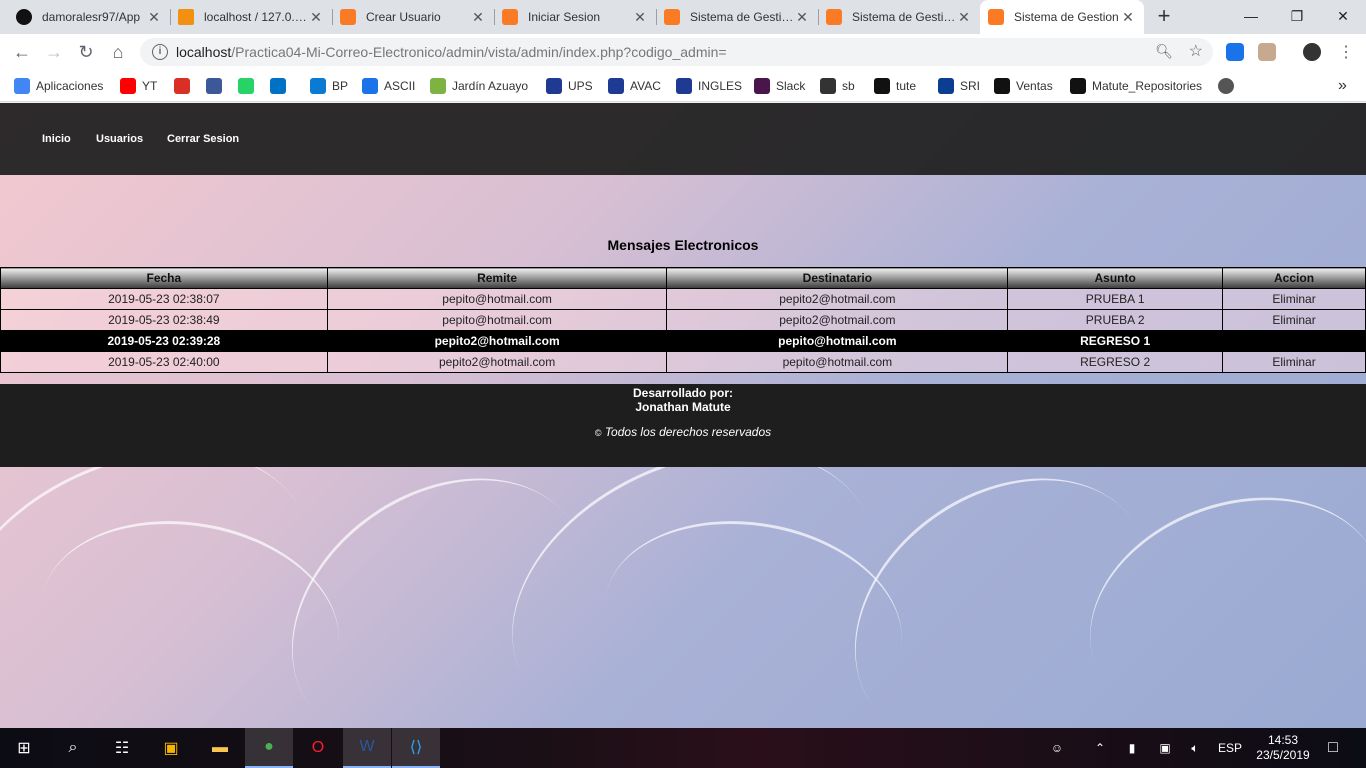  I want to click on bookmarks-overflow-icon: », so click(1342, 86).